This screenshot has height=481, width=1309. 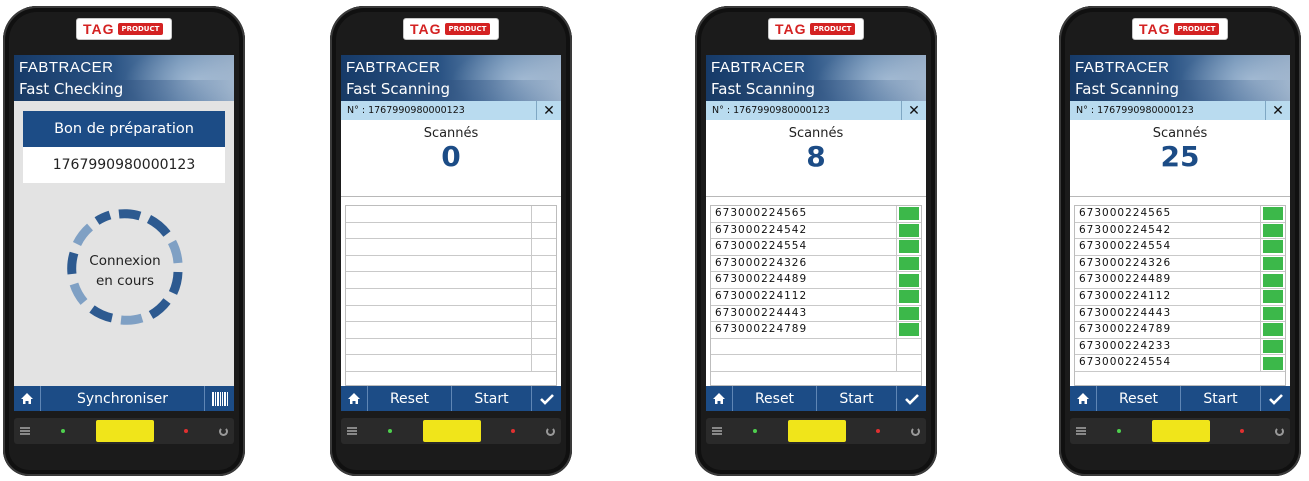 I want to click on bon-preparation-value: 1767990980000123, so click(x=124, y=165).